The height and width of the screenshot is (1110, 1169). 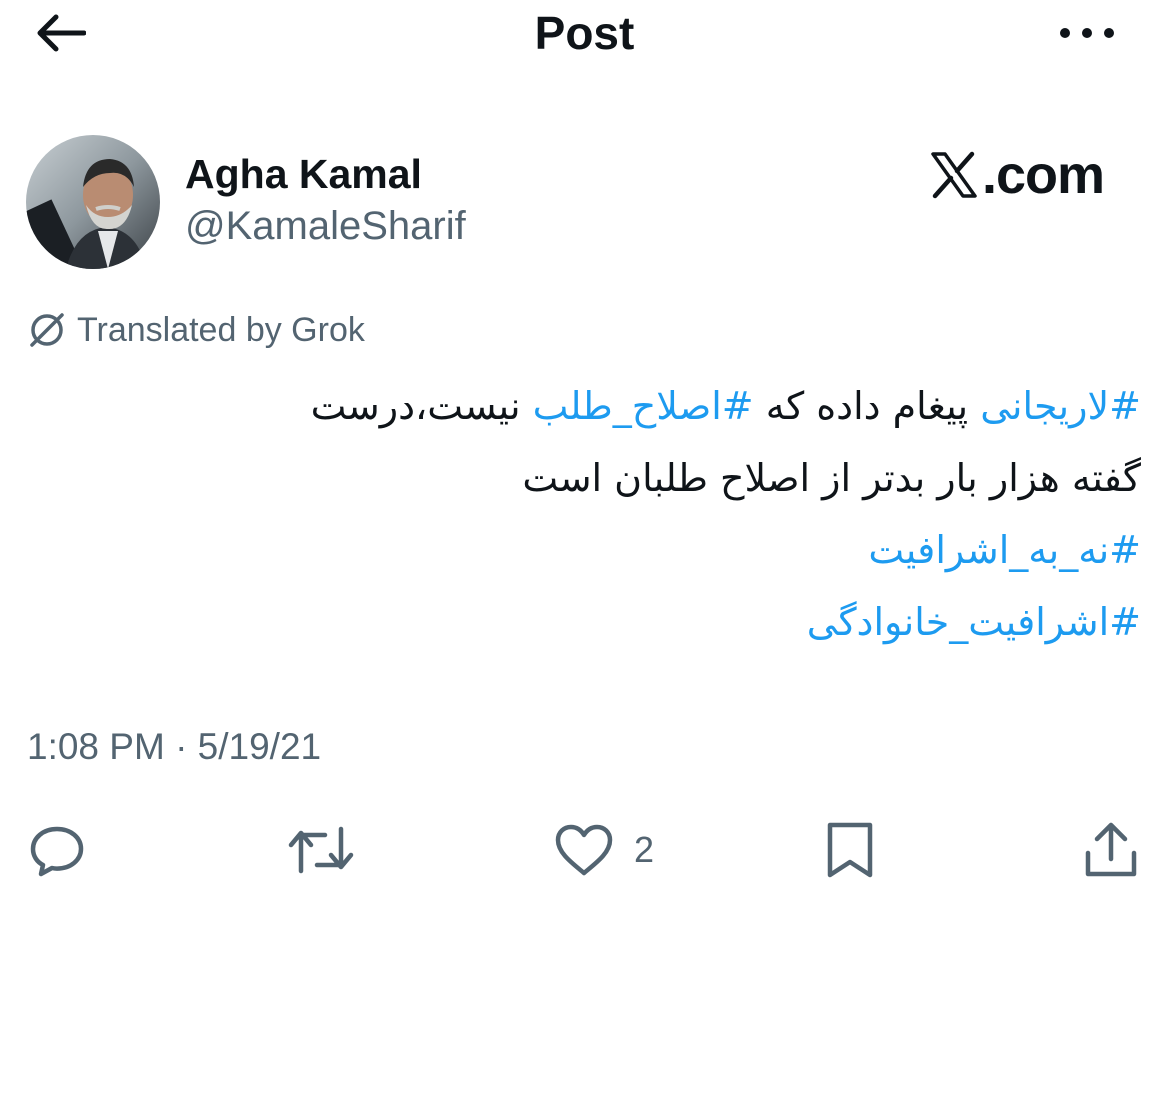 I want to click on like-button: 2, so click(x=603, y=850).